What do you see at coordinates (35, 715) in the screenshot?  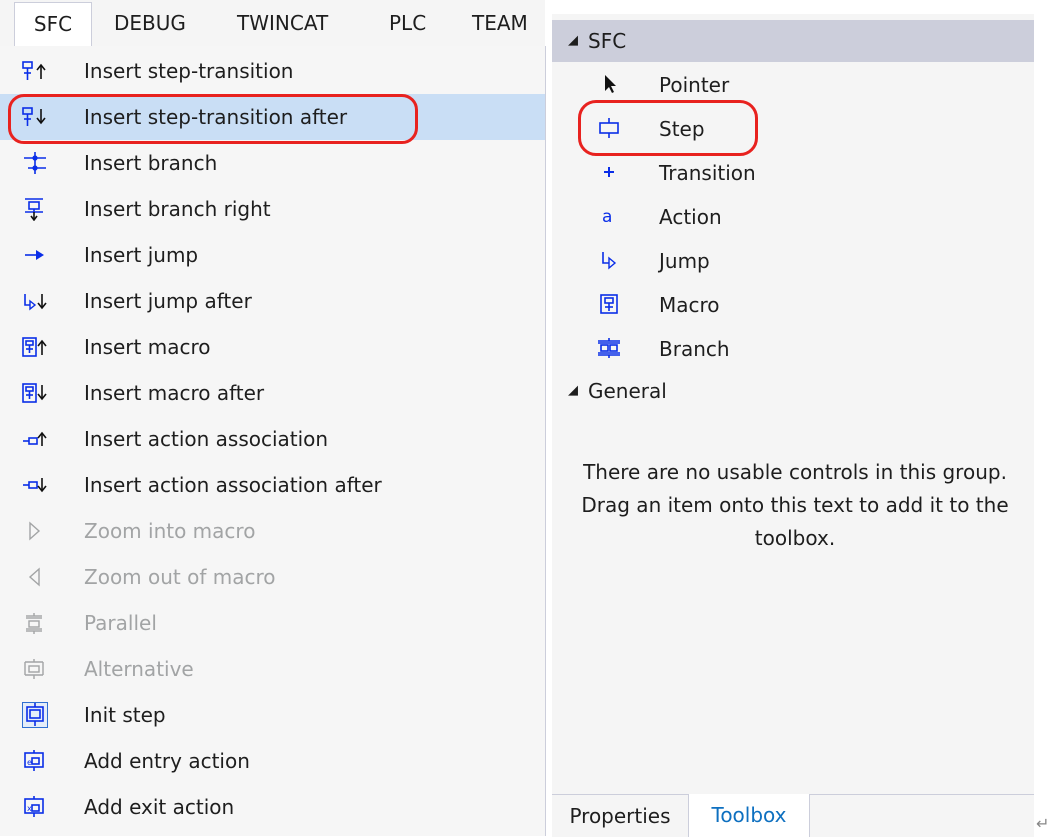 I see `init-step-icon` at bounding box center [35, 715].